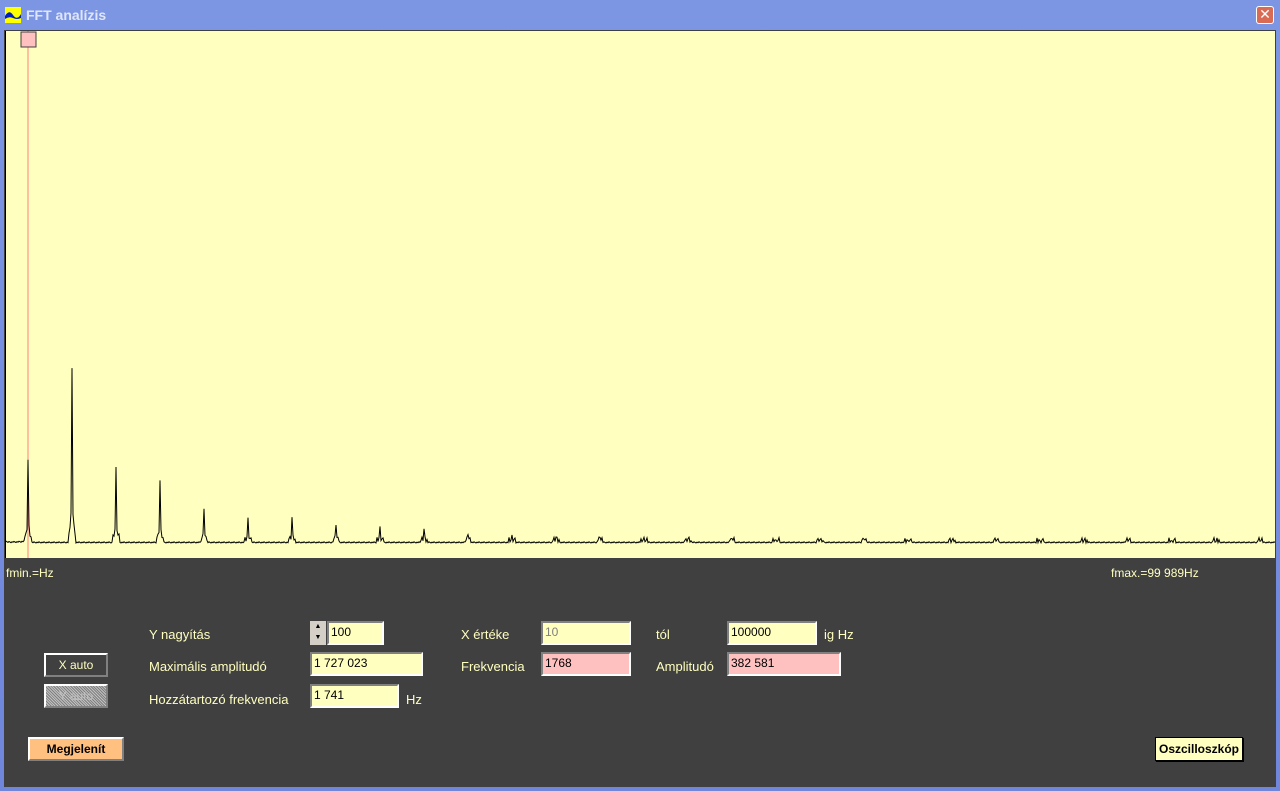 Image resolution: width=1280 pixels, height=791 pixels. I want to click on close-icon: ✕, so click(1265, 15).